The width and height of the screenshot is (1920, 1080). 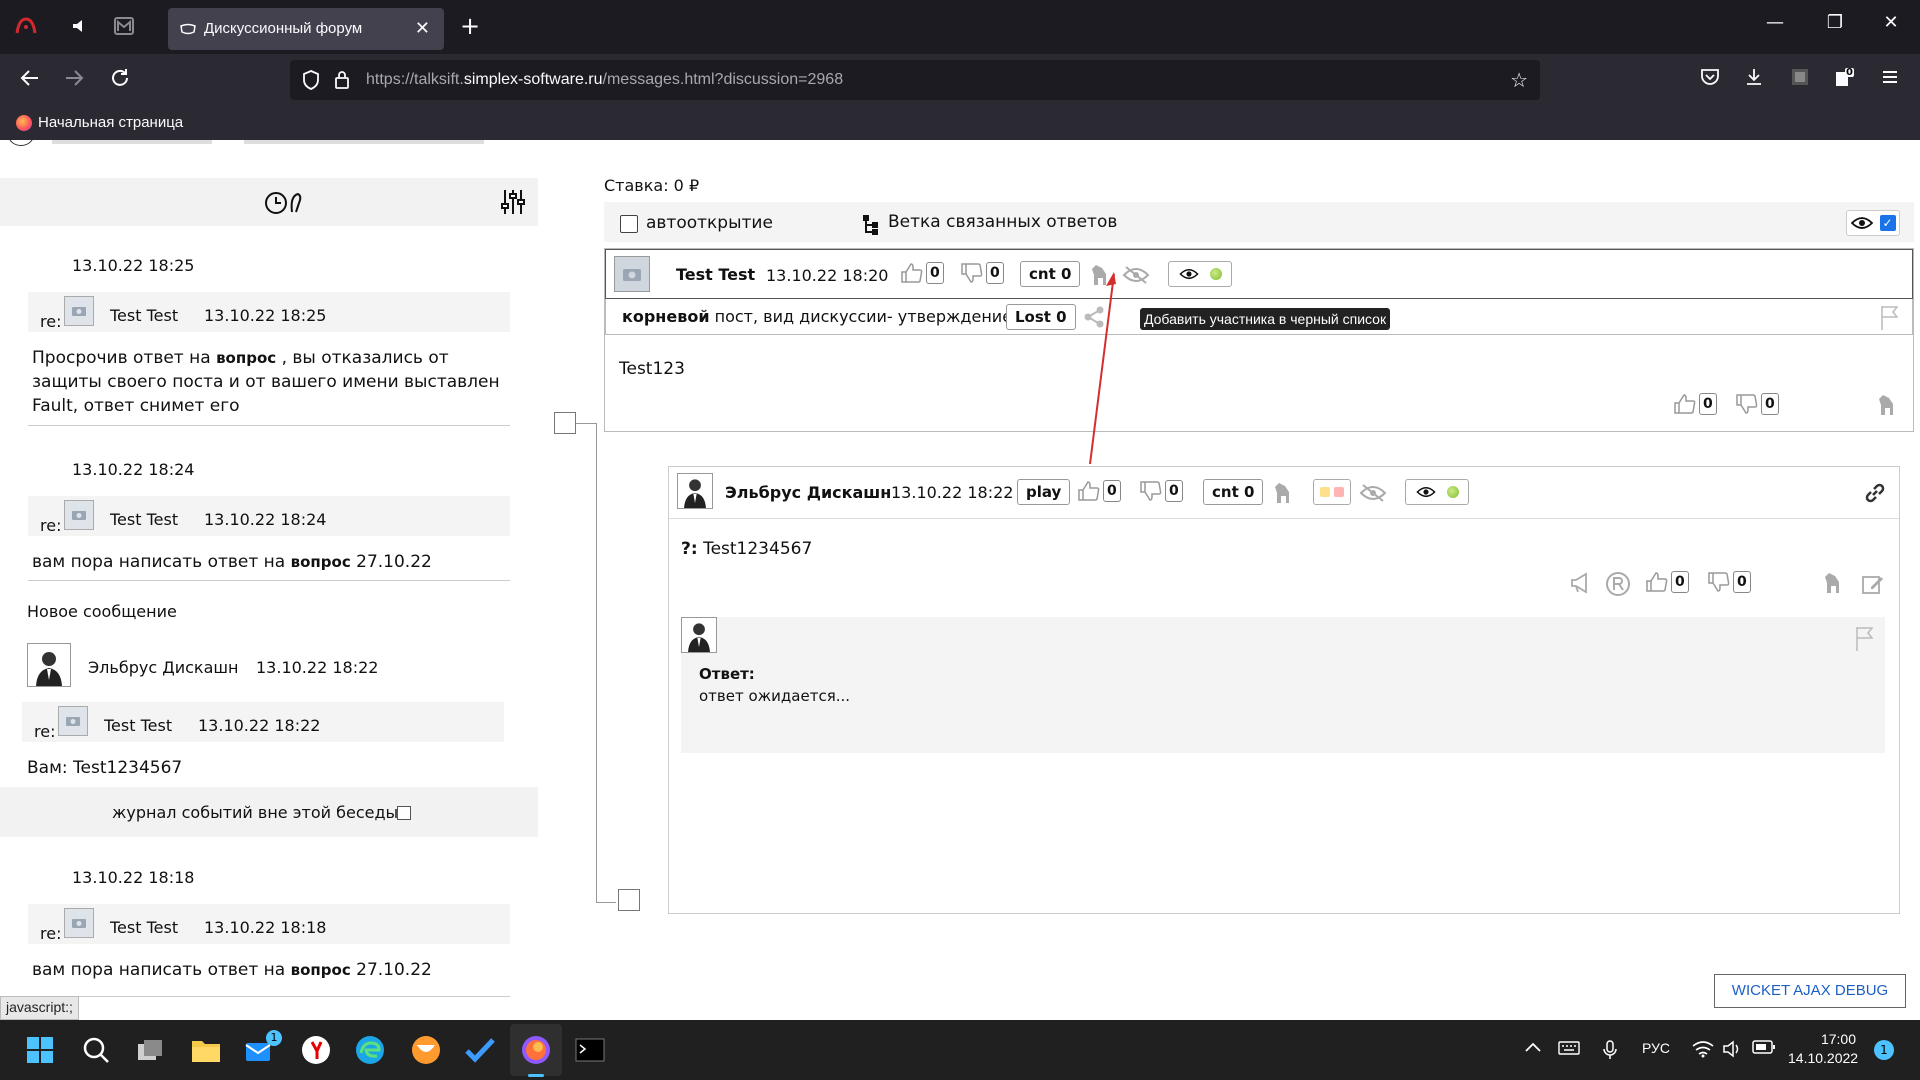 What do you see at coordinates (1533, 1048) in the screenshot?
I see `tray-chevron-up-icon` at bounding box center [1533, 1048].